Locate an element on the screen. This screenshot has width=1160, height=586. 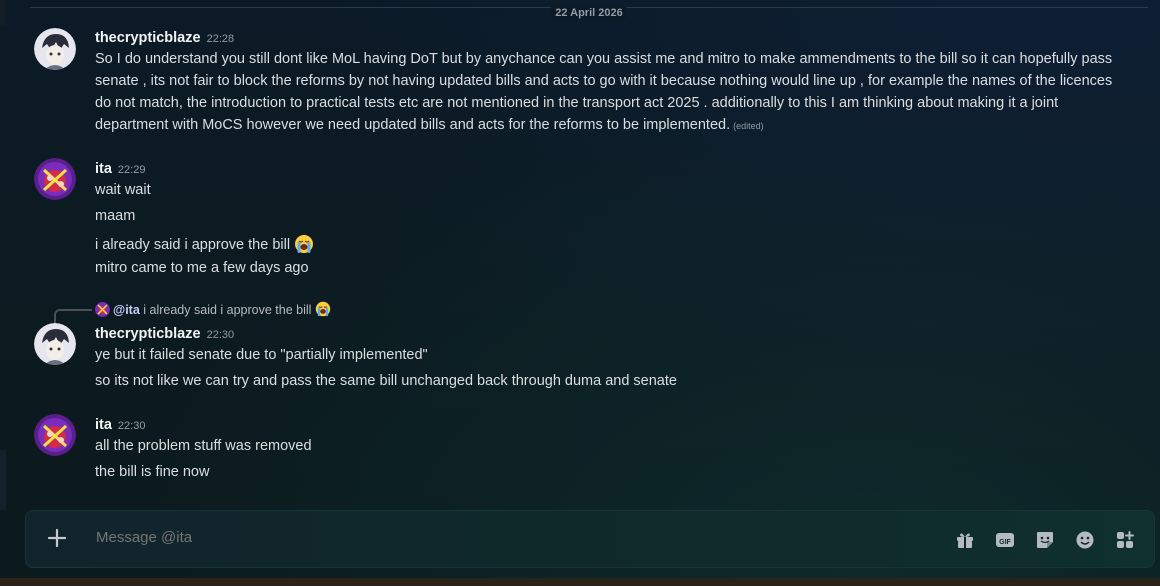
timestamp: 22:29 is located at coordinates (132, 170).